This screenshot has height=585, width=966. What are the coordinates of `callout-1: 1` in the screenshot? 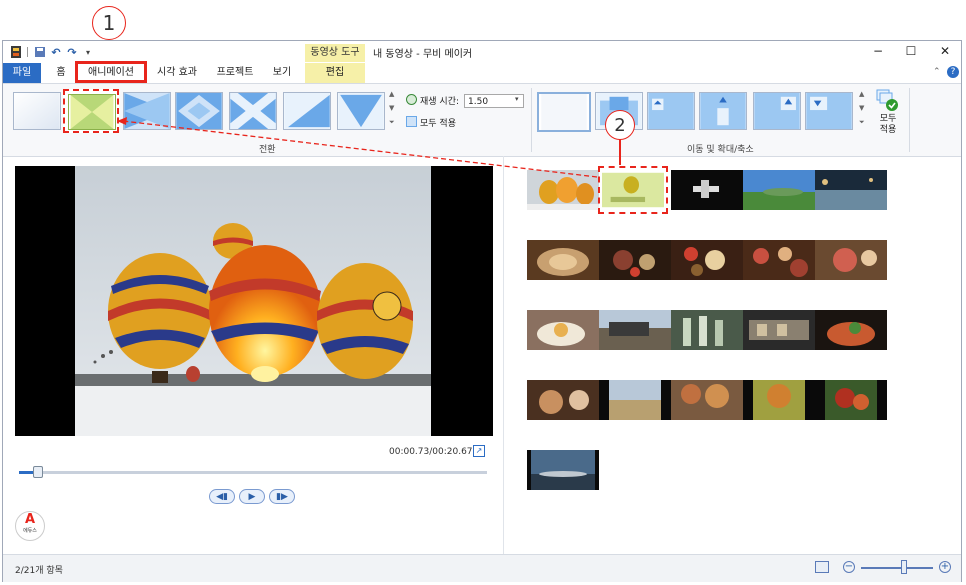 It's located at (109, 23).